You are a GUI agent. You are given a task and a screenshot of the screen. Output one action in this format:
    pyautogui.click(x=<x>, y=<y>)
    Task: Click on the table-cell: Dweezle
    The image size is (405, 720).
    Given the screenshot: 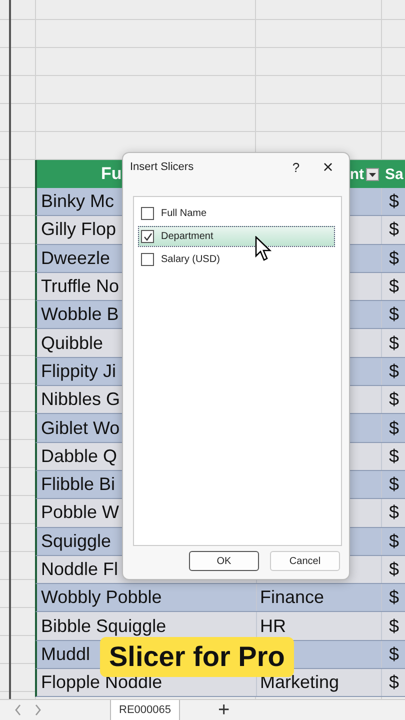 What is the action you would take?
    pyautogui.click(x=75, y=258)
    